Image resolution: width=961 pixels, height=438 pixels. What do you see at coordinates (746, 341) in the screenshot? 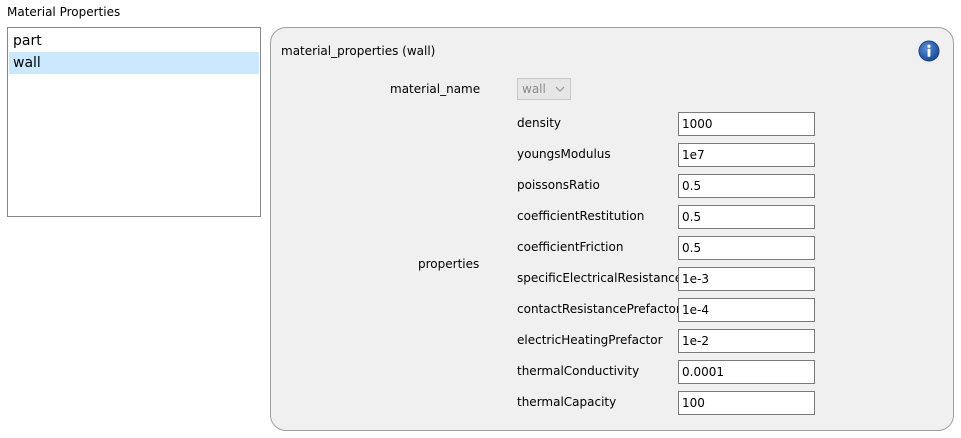
I see `electric-heating-prefactor-input` at bounding box center [746, 341].